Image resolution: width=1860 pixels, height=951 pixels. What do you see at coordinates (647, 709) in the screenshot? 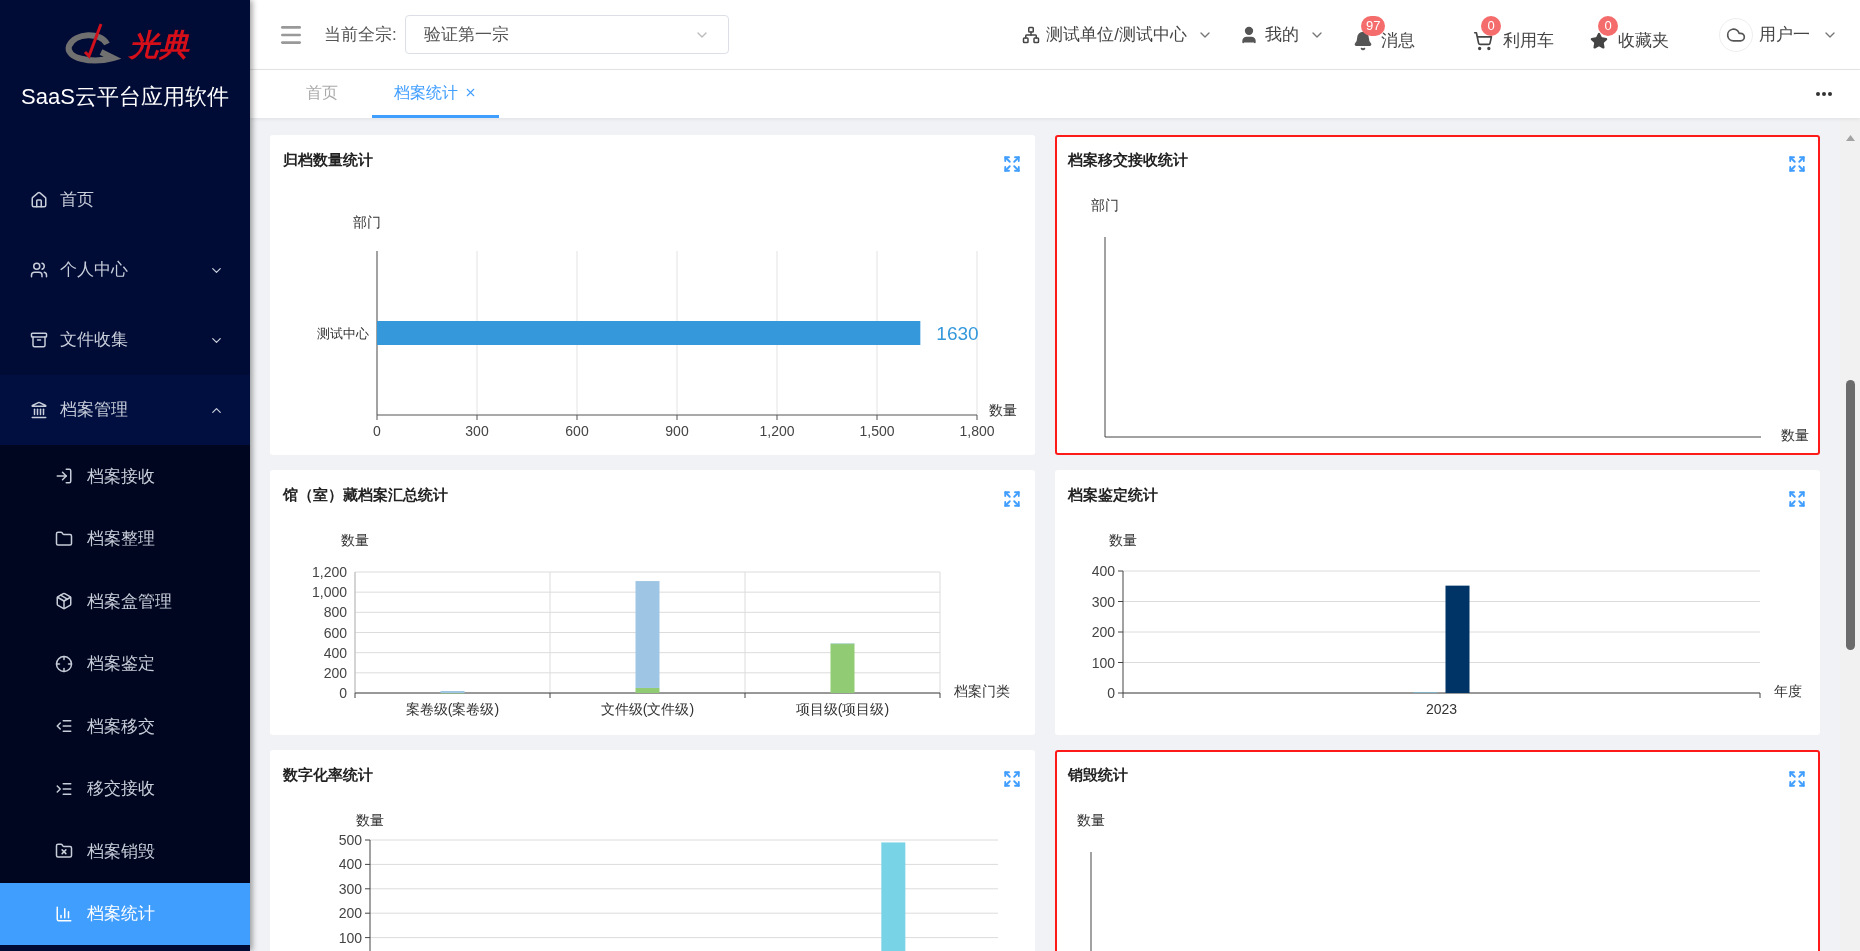
I see `category-label: 文件级(文件级)` at bounding box center [647, 709].